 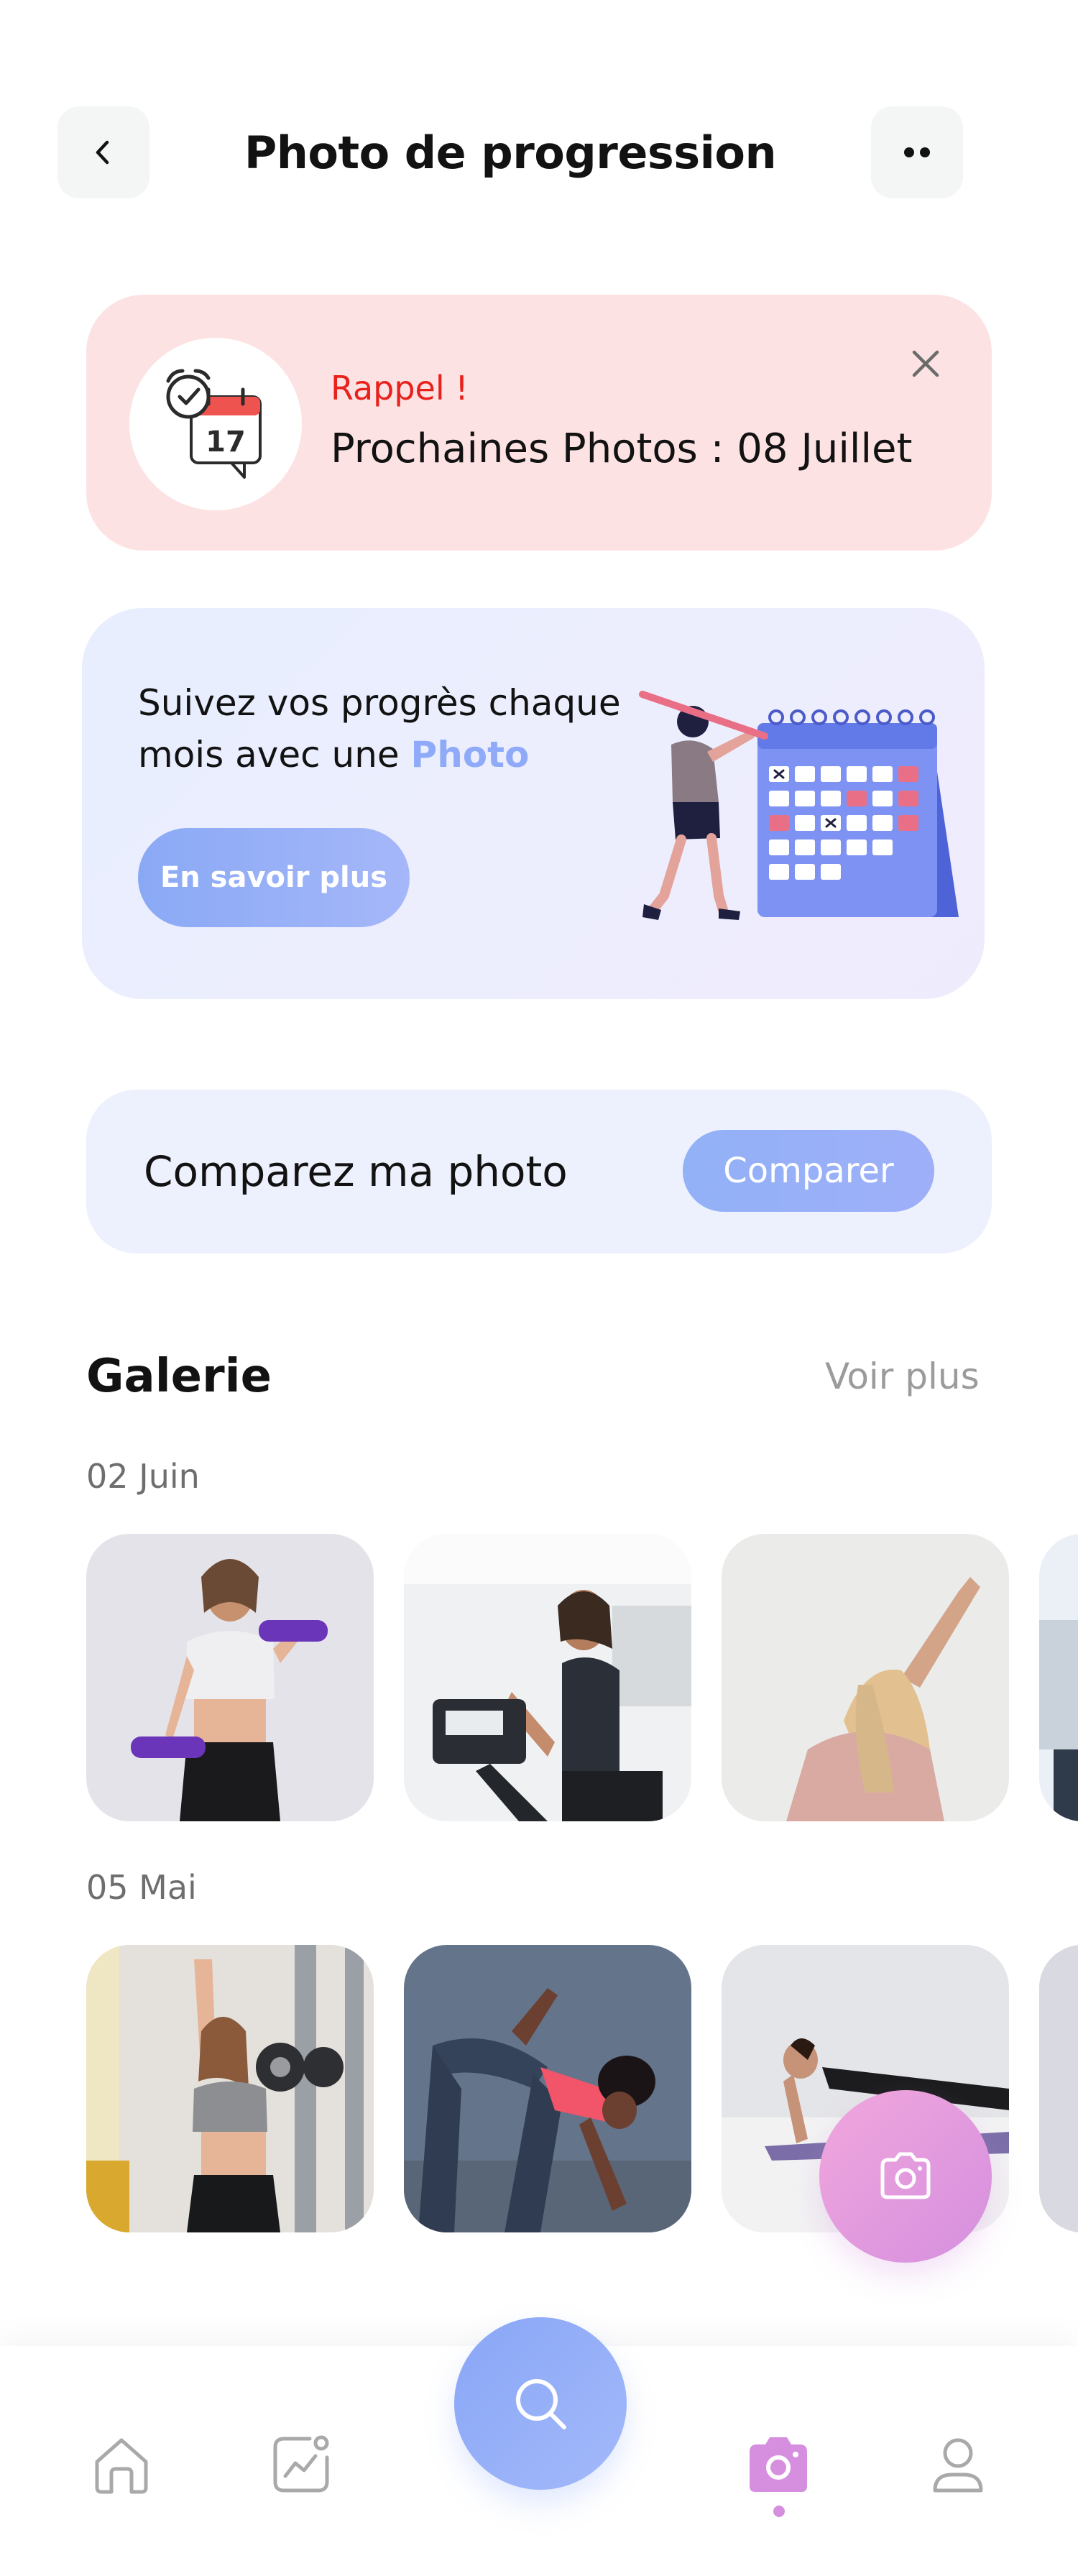 I want to click on active-nav-indicator, so click(x=779, y=2511).